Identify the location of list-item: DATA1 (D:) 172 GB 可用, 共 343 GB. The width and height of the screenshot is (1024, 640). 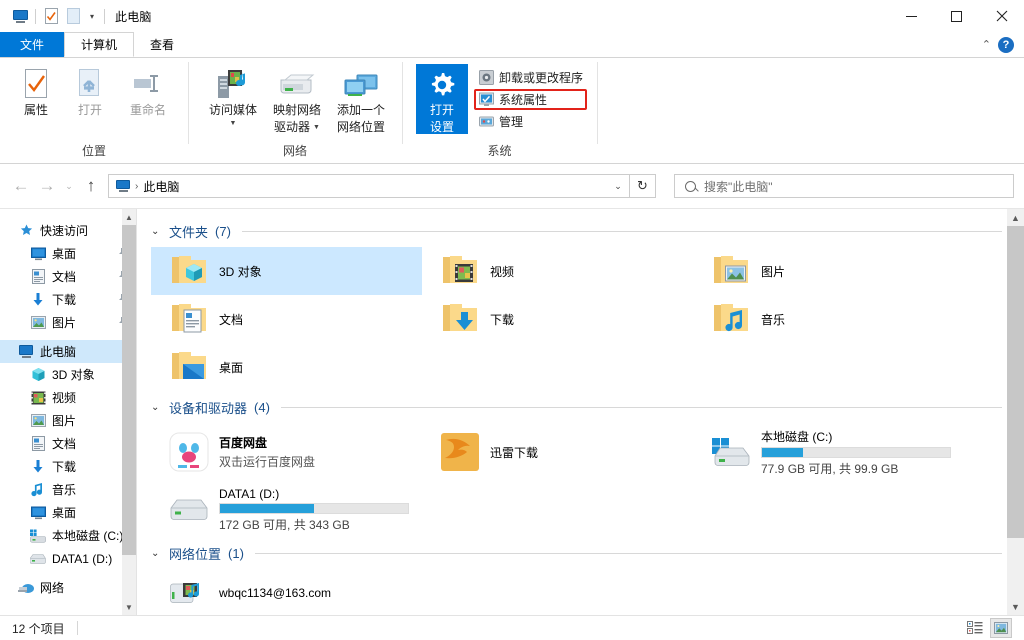
(286, 510).